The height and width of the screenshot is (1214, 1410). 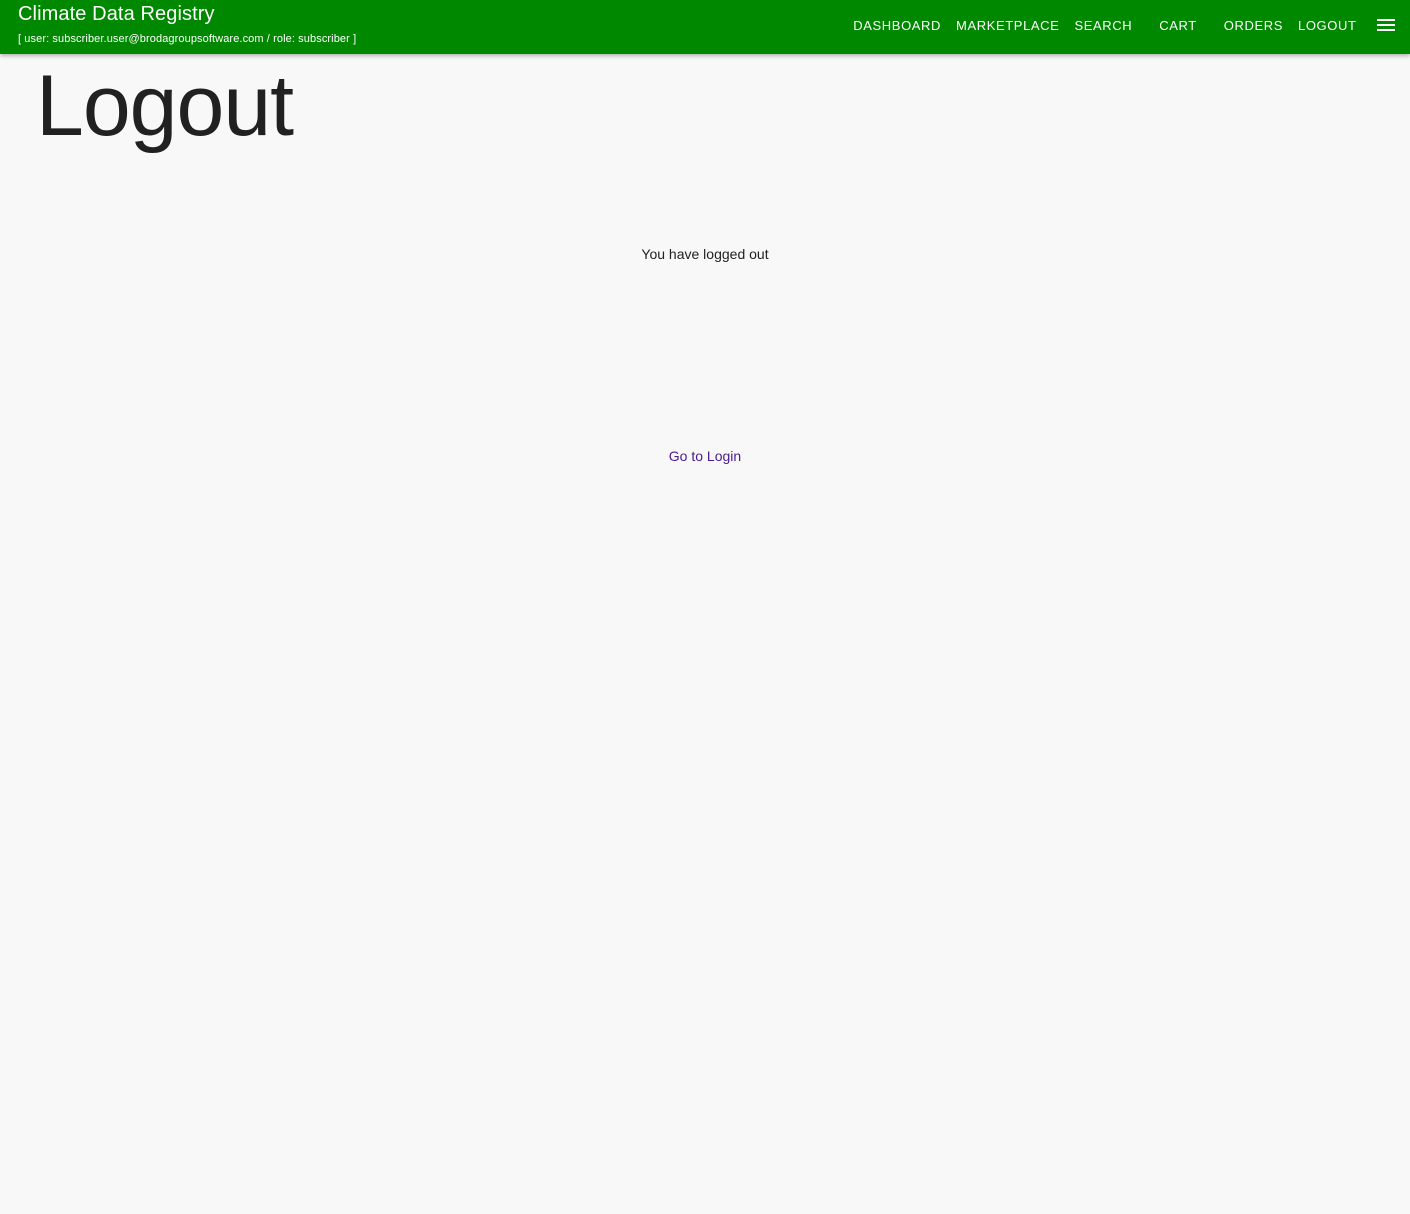 I want to click on page-title: Logout, so click(x=165, y=106).